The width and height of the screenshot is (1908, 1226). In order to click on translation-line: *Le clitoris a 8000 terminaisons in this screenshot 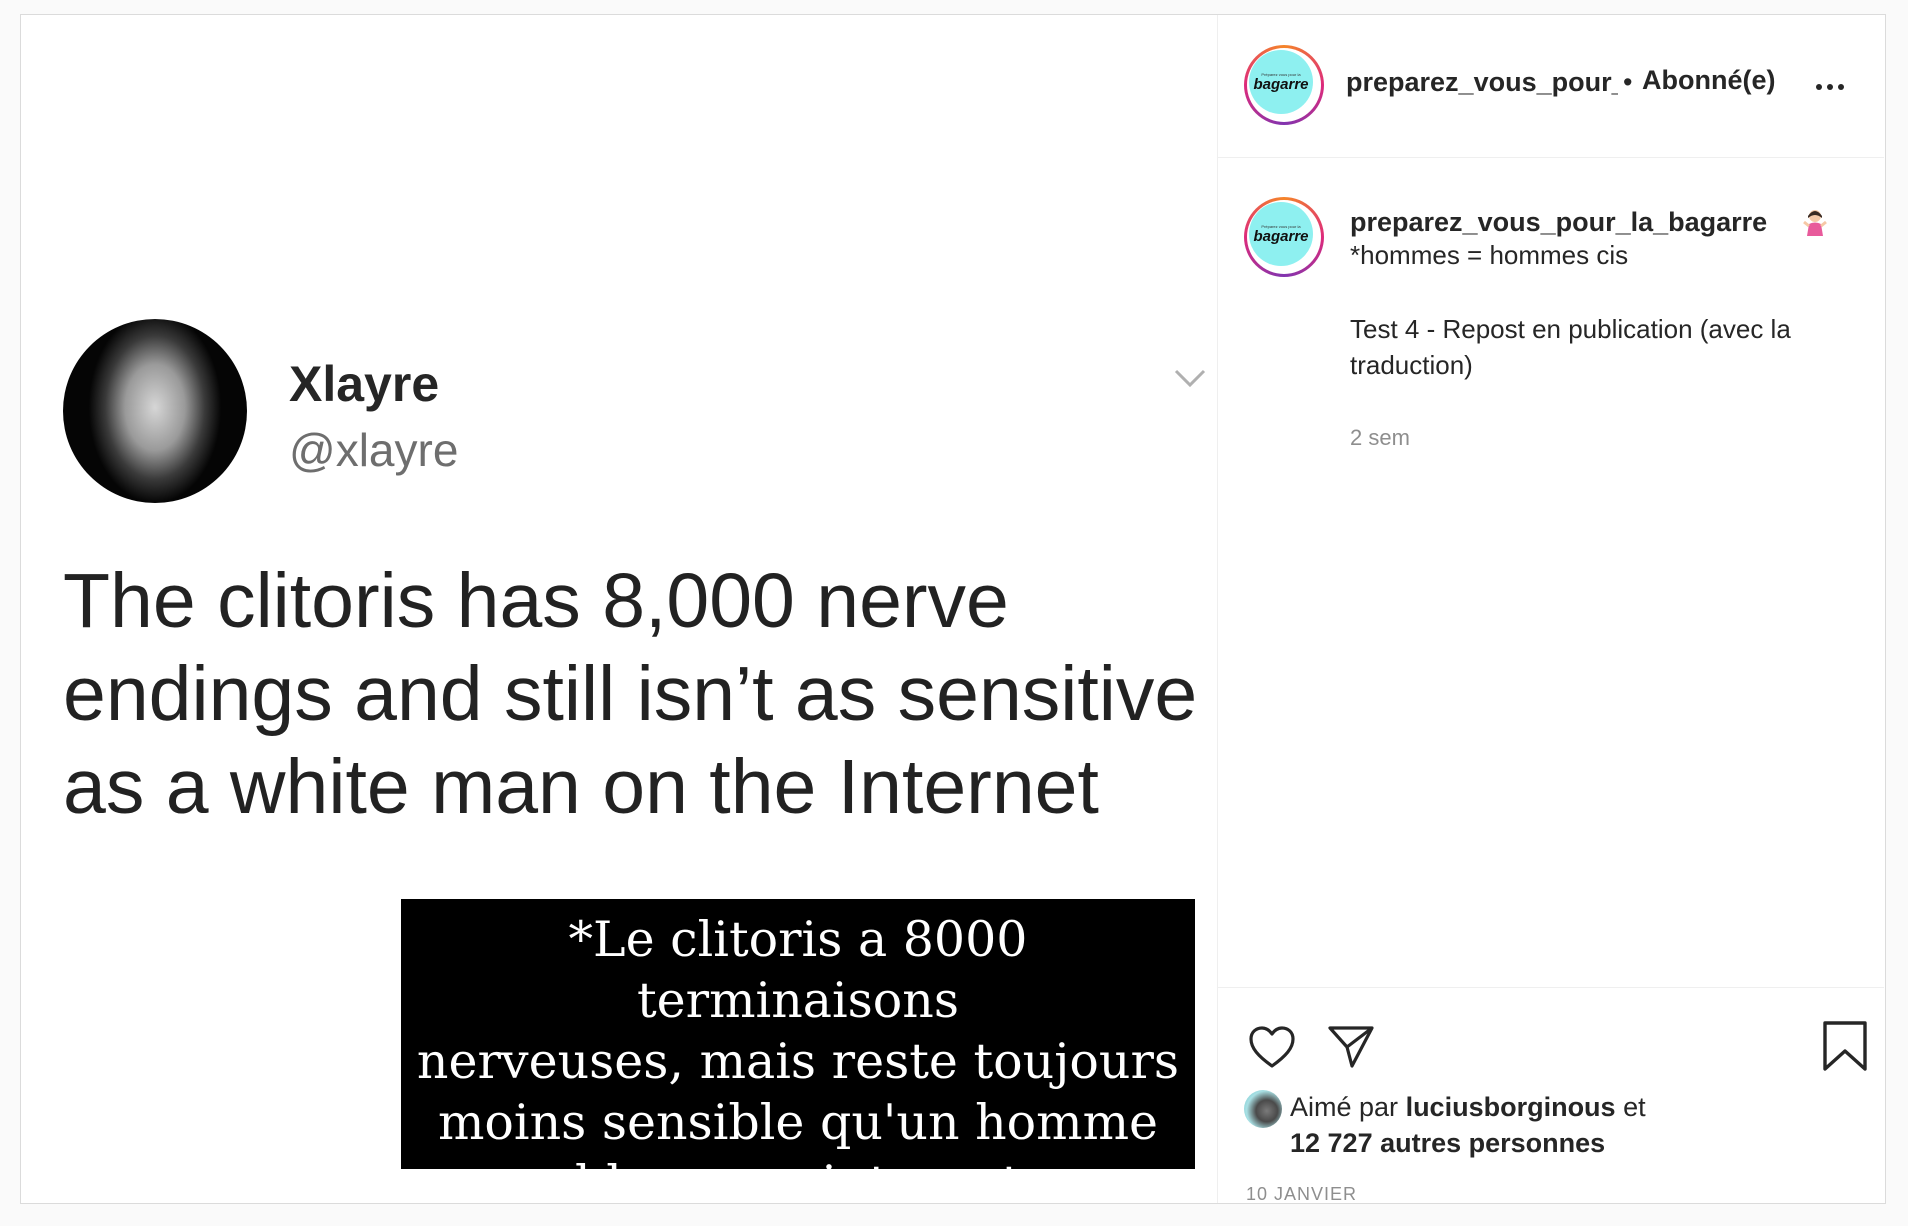, I will do `click(798, 970)`.